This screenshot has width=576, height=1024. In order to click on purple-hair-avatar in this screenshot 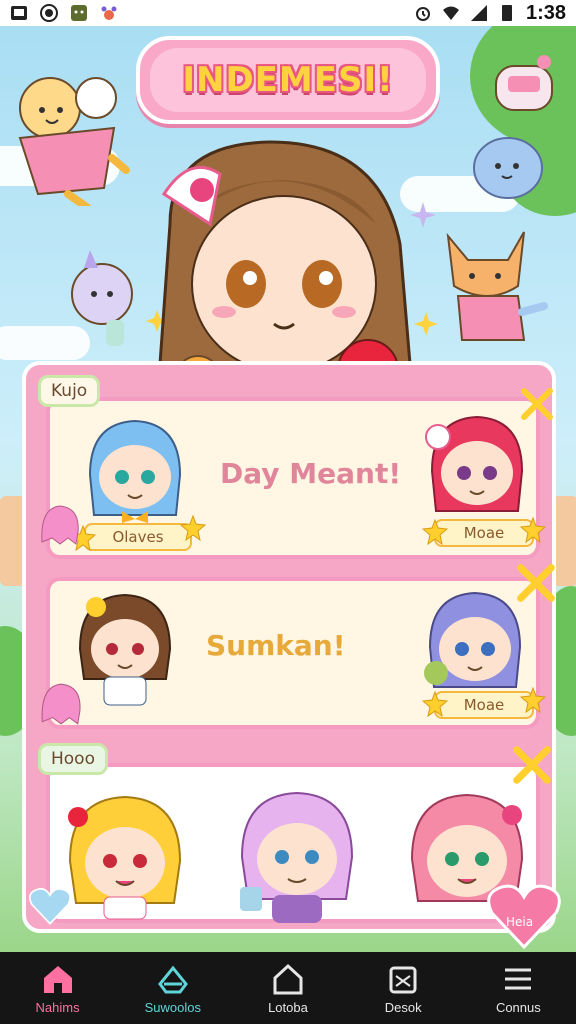, I will do `click(475, 642)`.